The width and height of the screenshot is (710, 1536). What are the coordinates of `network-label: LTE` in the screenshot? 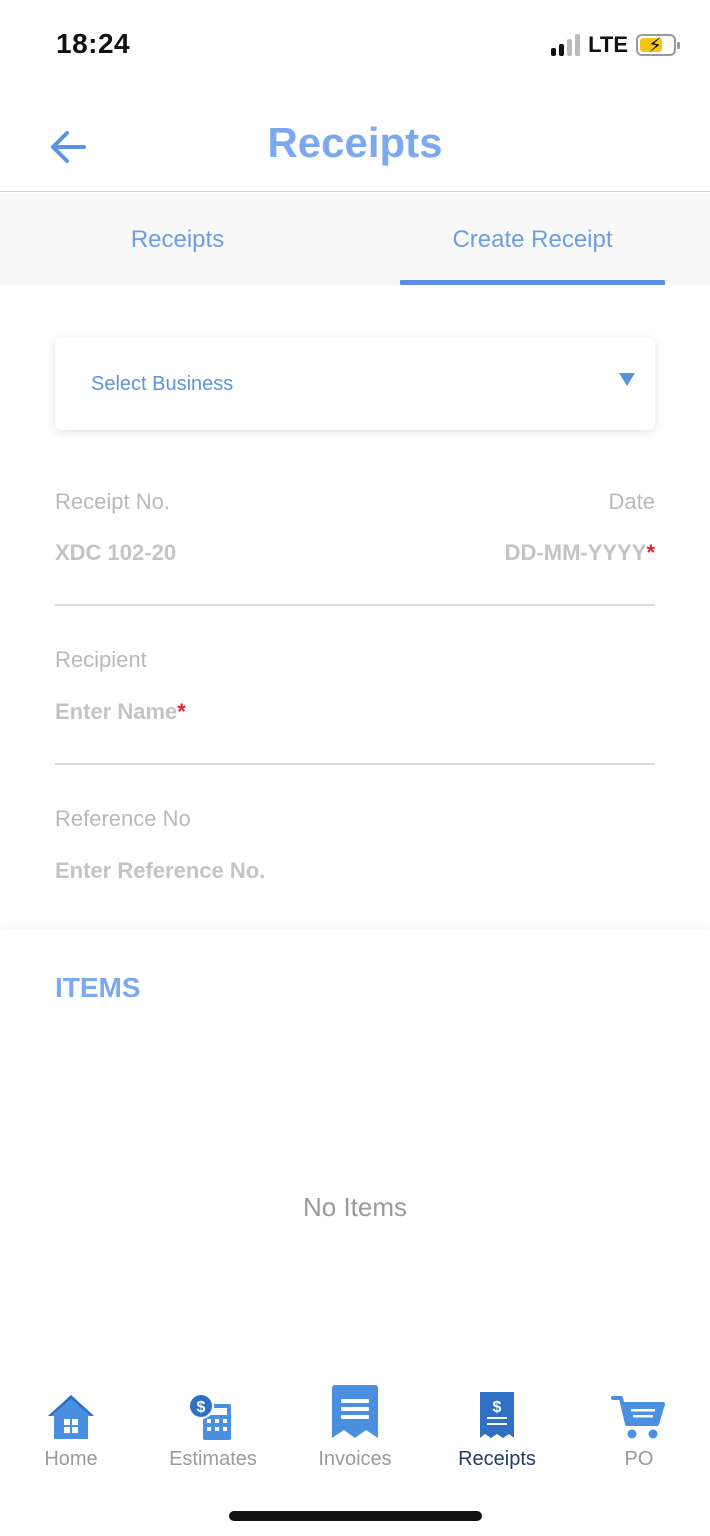 It's located at (608, 44).